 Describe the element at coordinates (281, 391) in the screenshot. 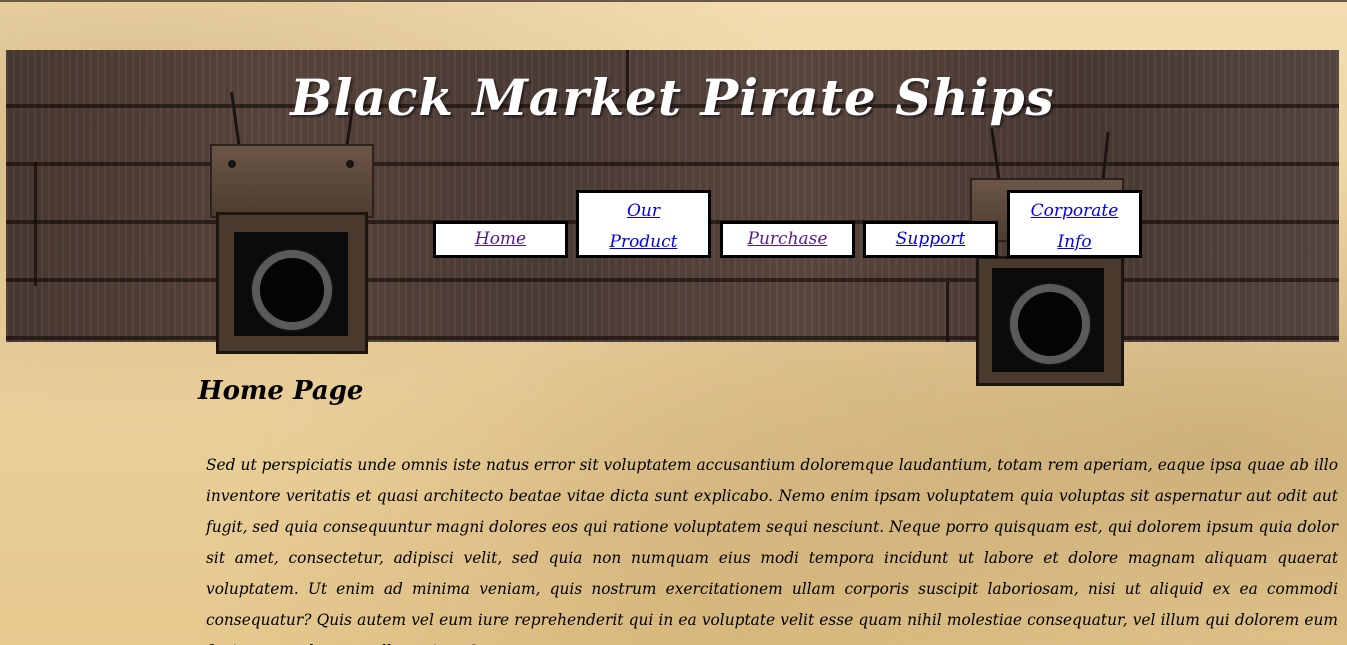

I see `page-title: Home Page` at that location.